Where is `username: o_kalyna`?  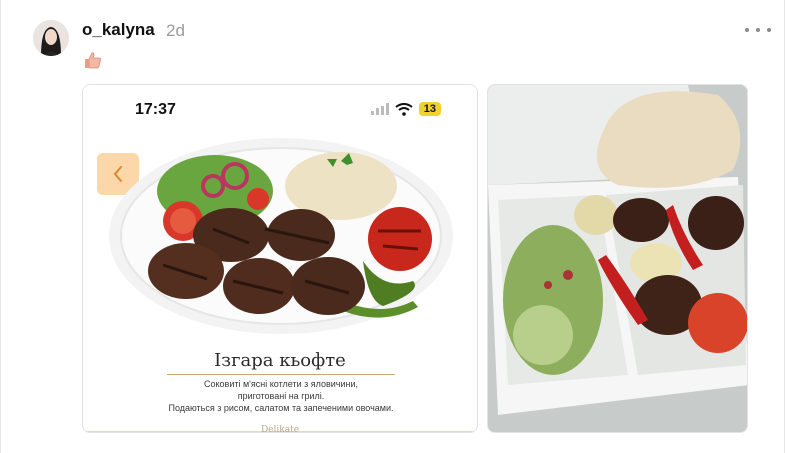
username: o_kalyna is located at coordinates (118, 30).